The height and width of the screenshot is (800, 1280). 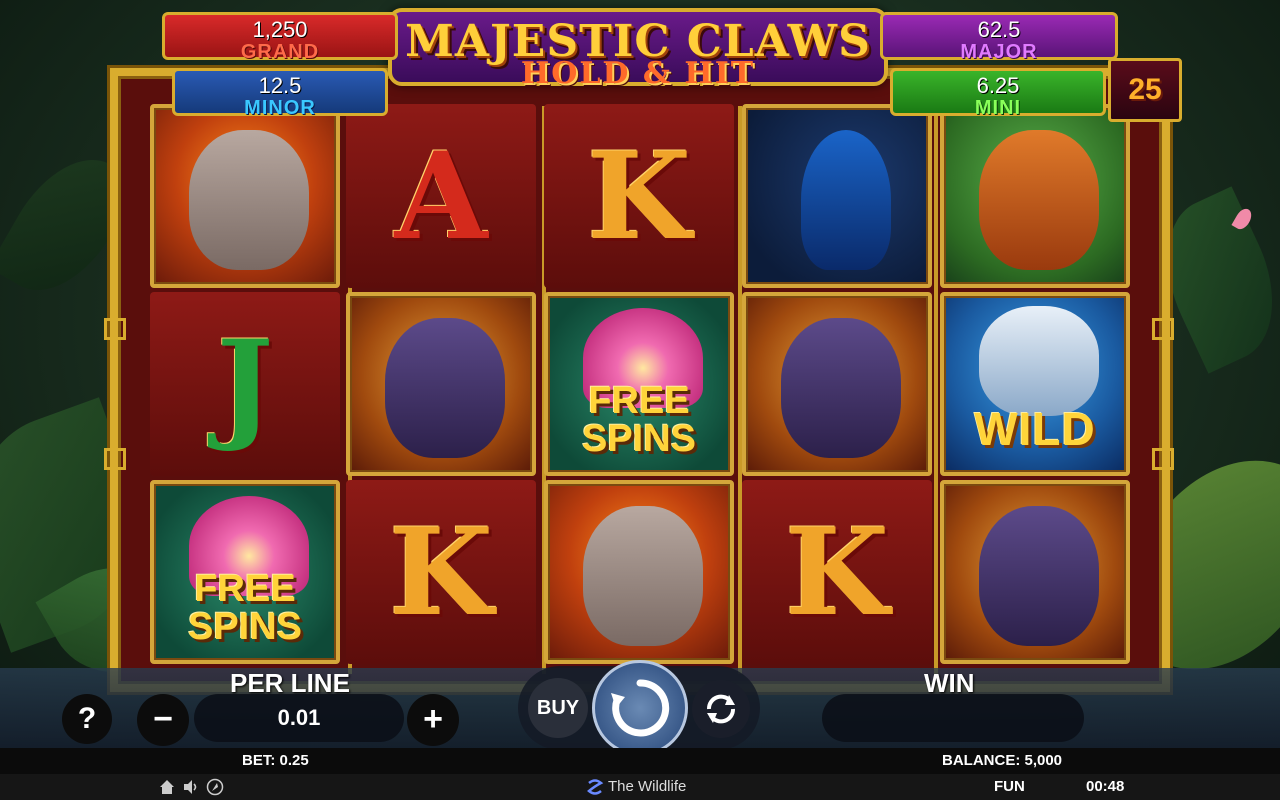 What do you see at coordinates (299, 718) in the screenshot?
I see `per-line-value: 0.01` at bounding box center [299, 718].